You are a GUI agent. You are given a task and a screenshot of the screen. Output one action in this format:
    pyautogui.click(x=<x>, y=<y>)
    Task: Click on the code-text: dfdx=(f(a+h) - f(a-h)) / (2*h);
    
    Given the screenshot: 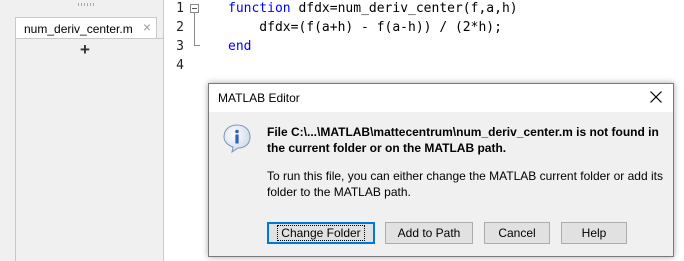 What is the action you would take?
    pyautogui.click(x=365, y=27)
    